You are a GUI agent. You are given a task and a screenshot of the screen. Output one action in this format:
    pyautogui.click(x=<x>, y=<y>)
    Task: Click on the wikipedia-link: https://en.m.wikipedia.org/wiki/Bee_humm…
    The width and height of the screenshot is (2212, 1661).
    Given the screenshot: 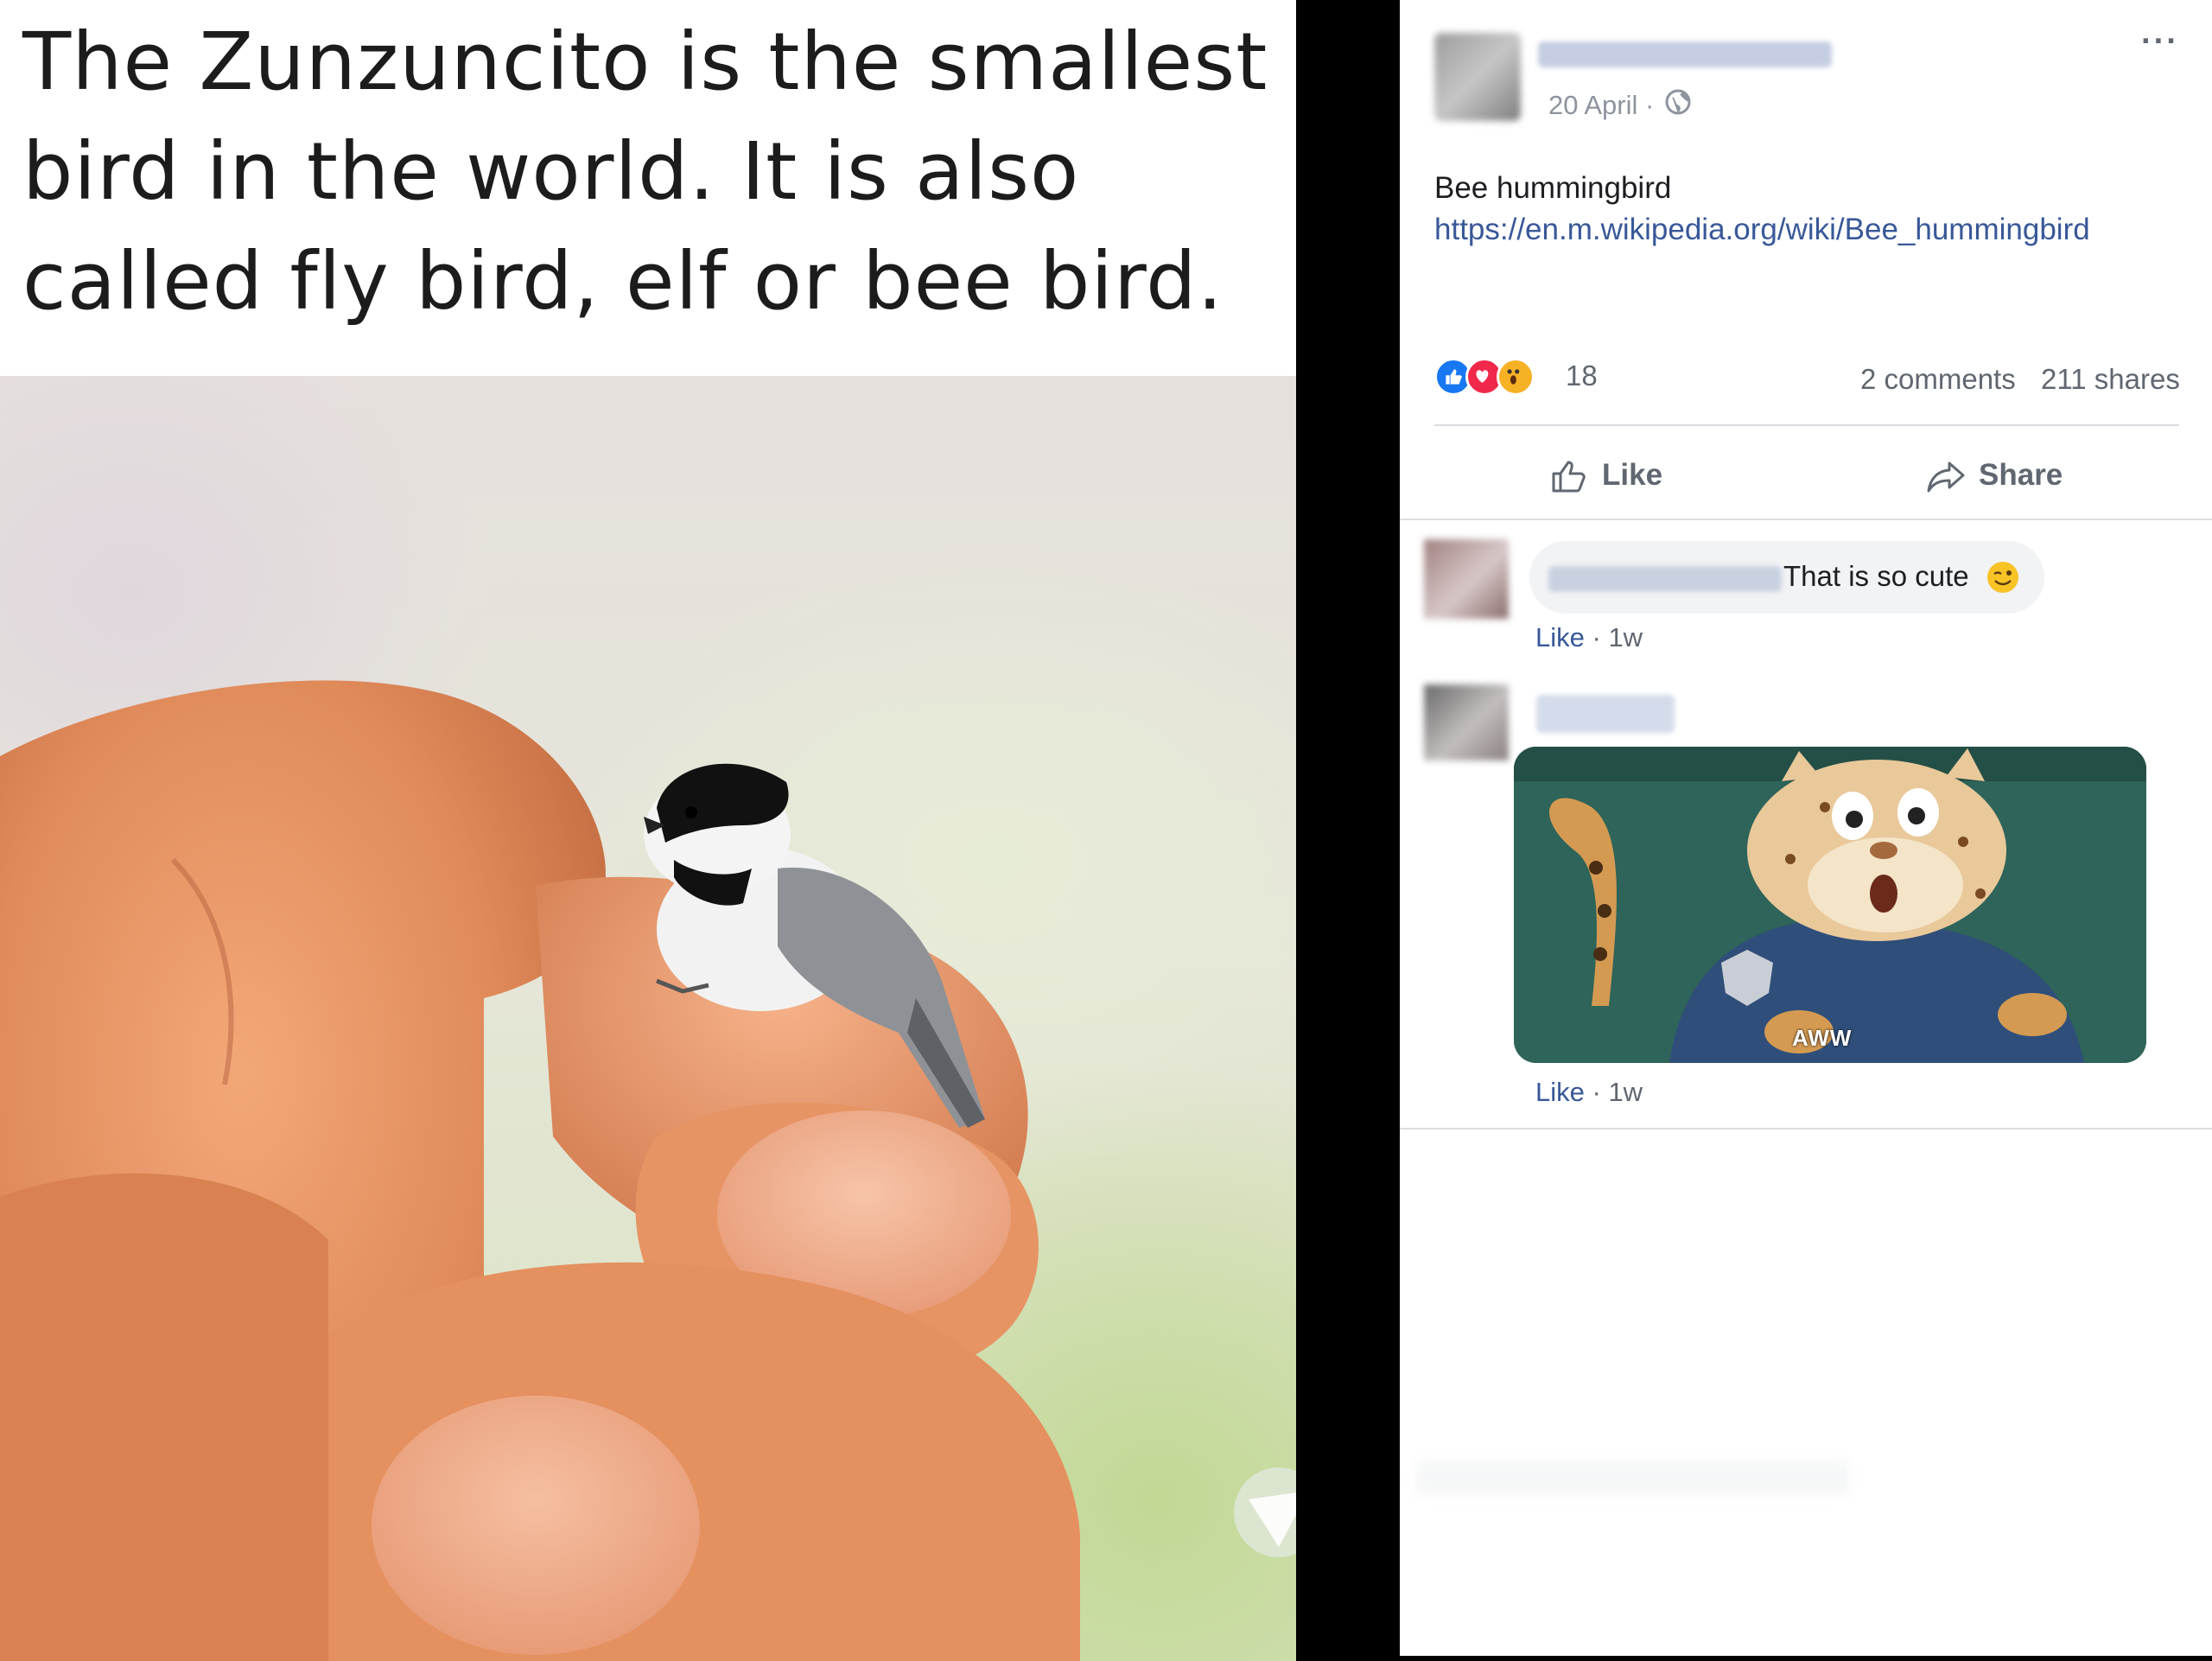 What is the action you would take?
    pyautogui.click(x=1762, y=230)
    